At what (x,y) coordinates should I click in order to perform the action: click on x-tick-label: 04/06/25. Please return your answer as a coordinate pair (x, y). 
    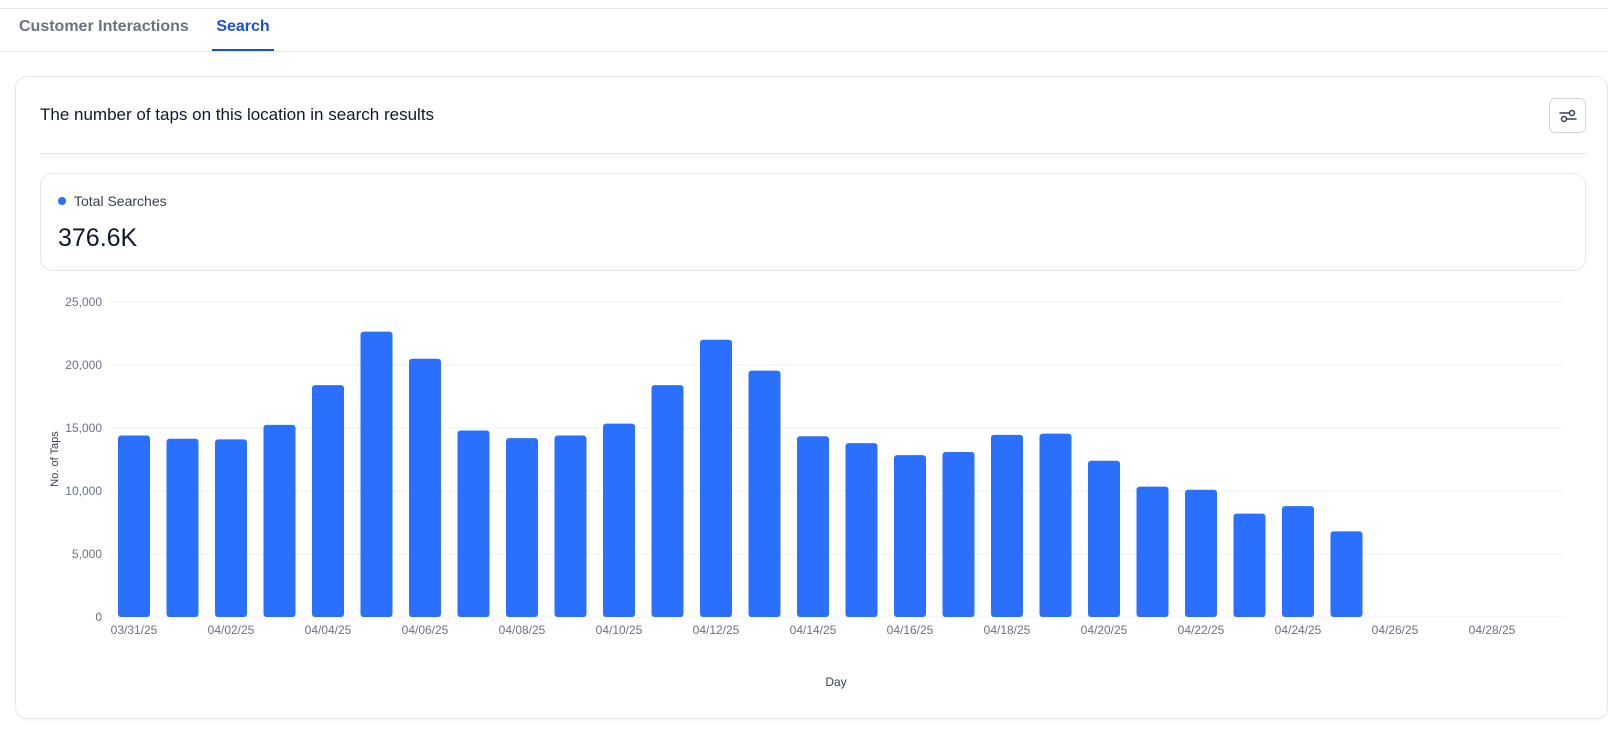
    Looking at the image, I should click on (425, 630).